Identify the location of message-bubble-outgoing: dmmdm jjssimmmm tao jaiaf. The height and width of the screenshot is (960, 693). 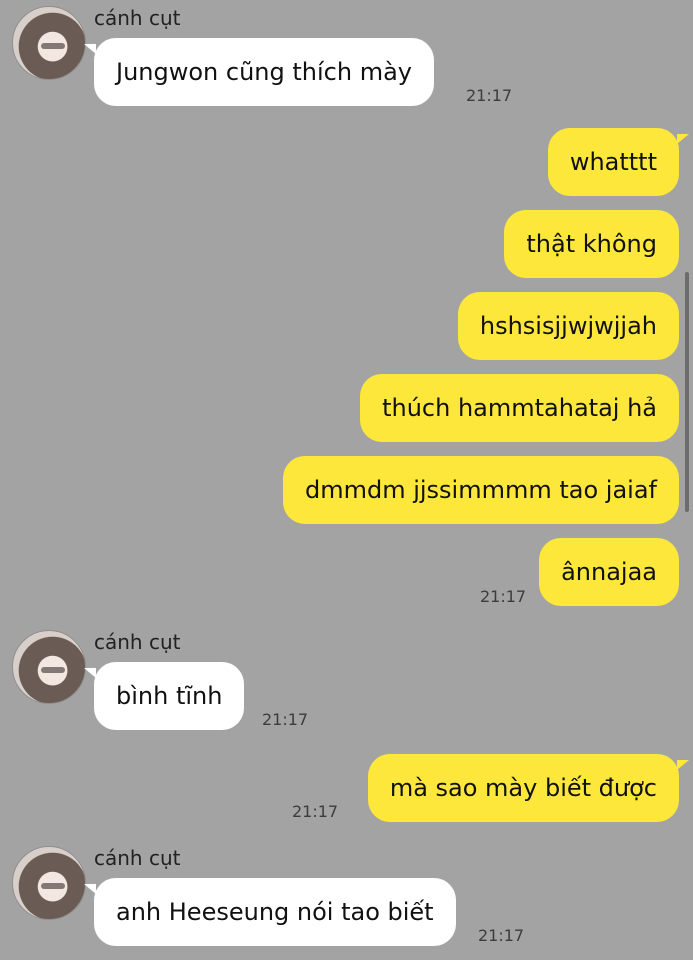
(480, 490).